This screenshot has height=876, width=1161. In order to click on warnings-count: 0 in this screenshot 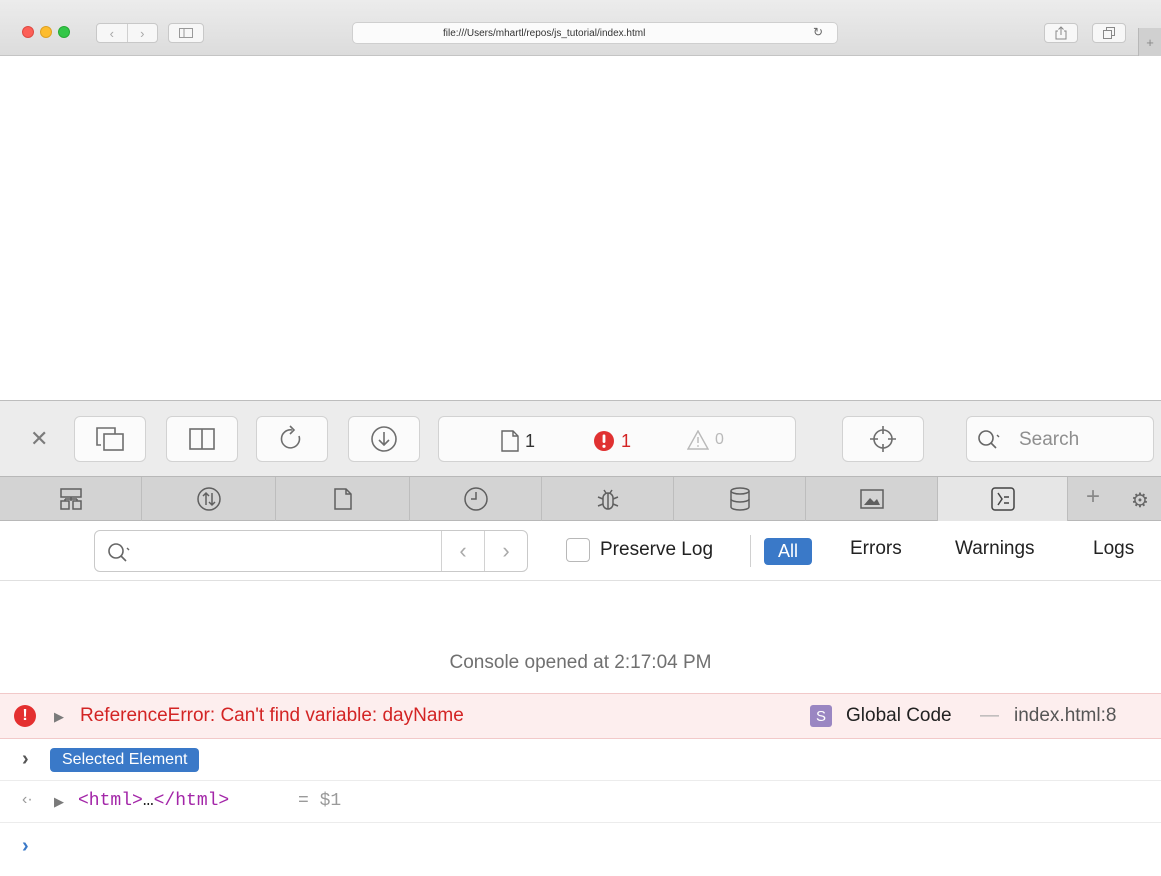, I will do `click(705, 440)`.